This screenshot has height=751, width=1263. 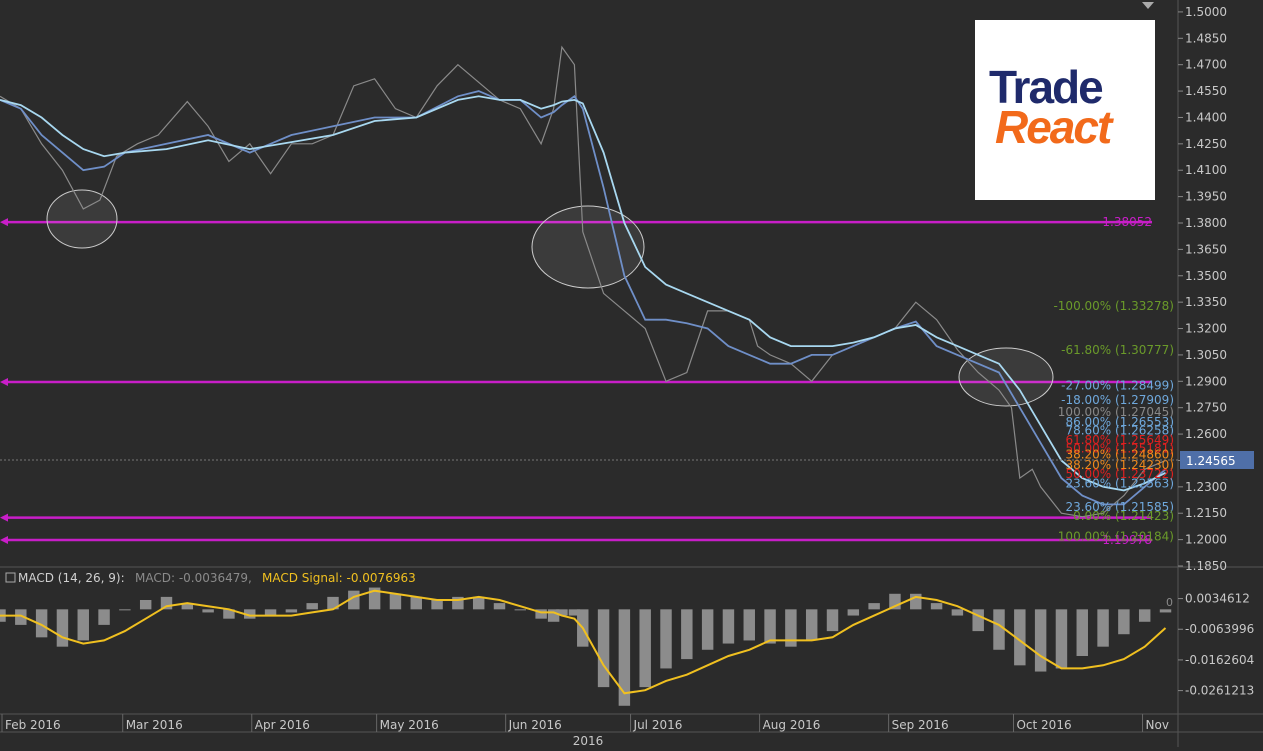 I want to click on y-tick-label: 1.3050, so click(x=1206, y=355).